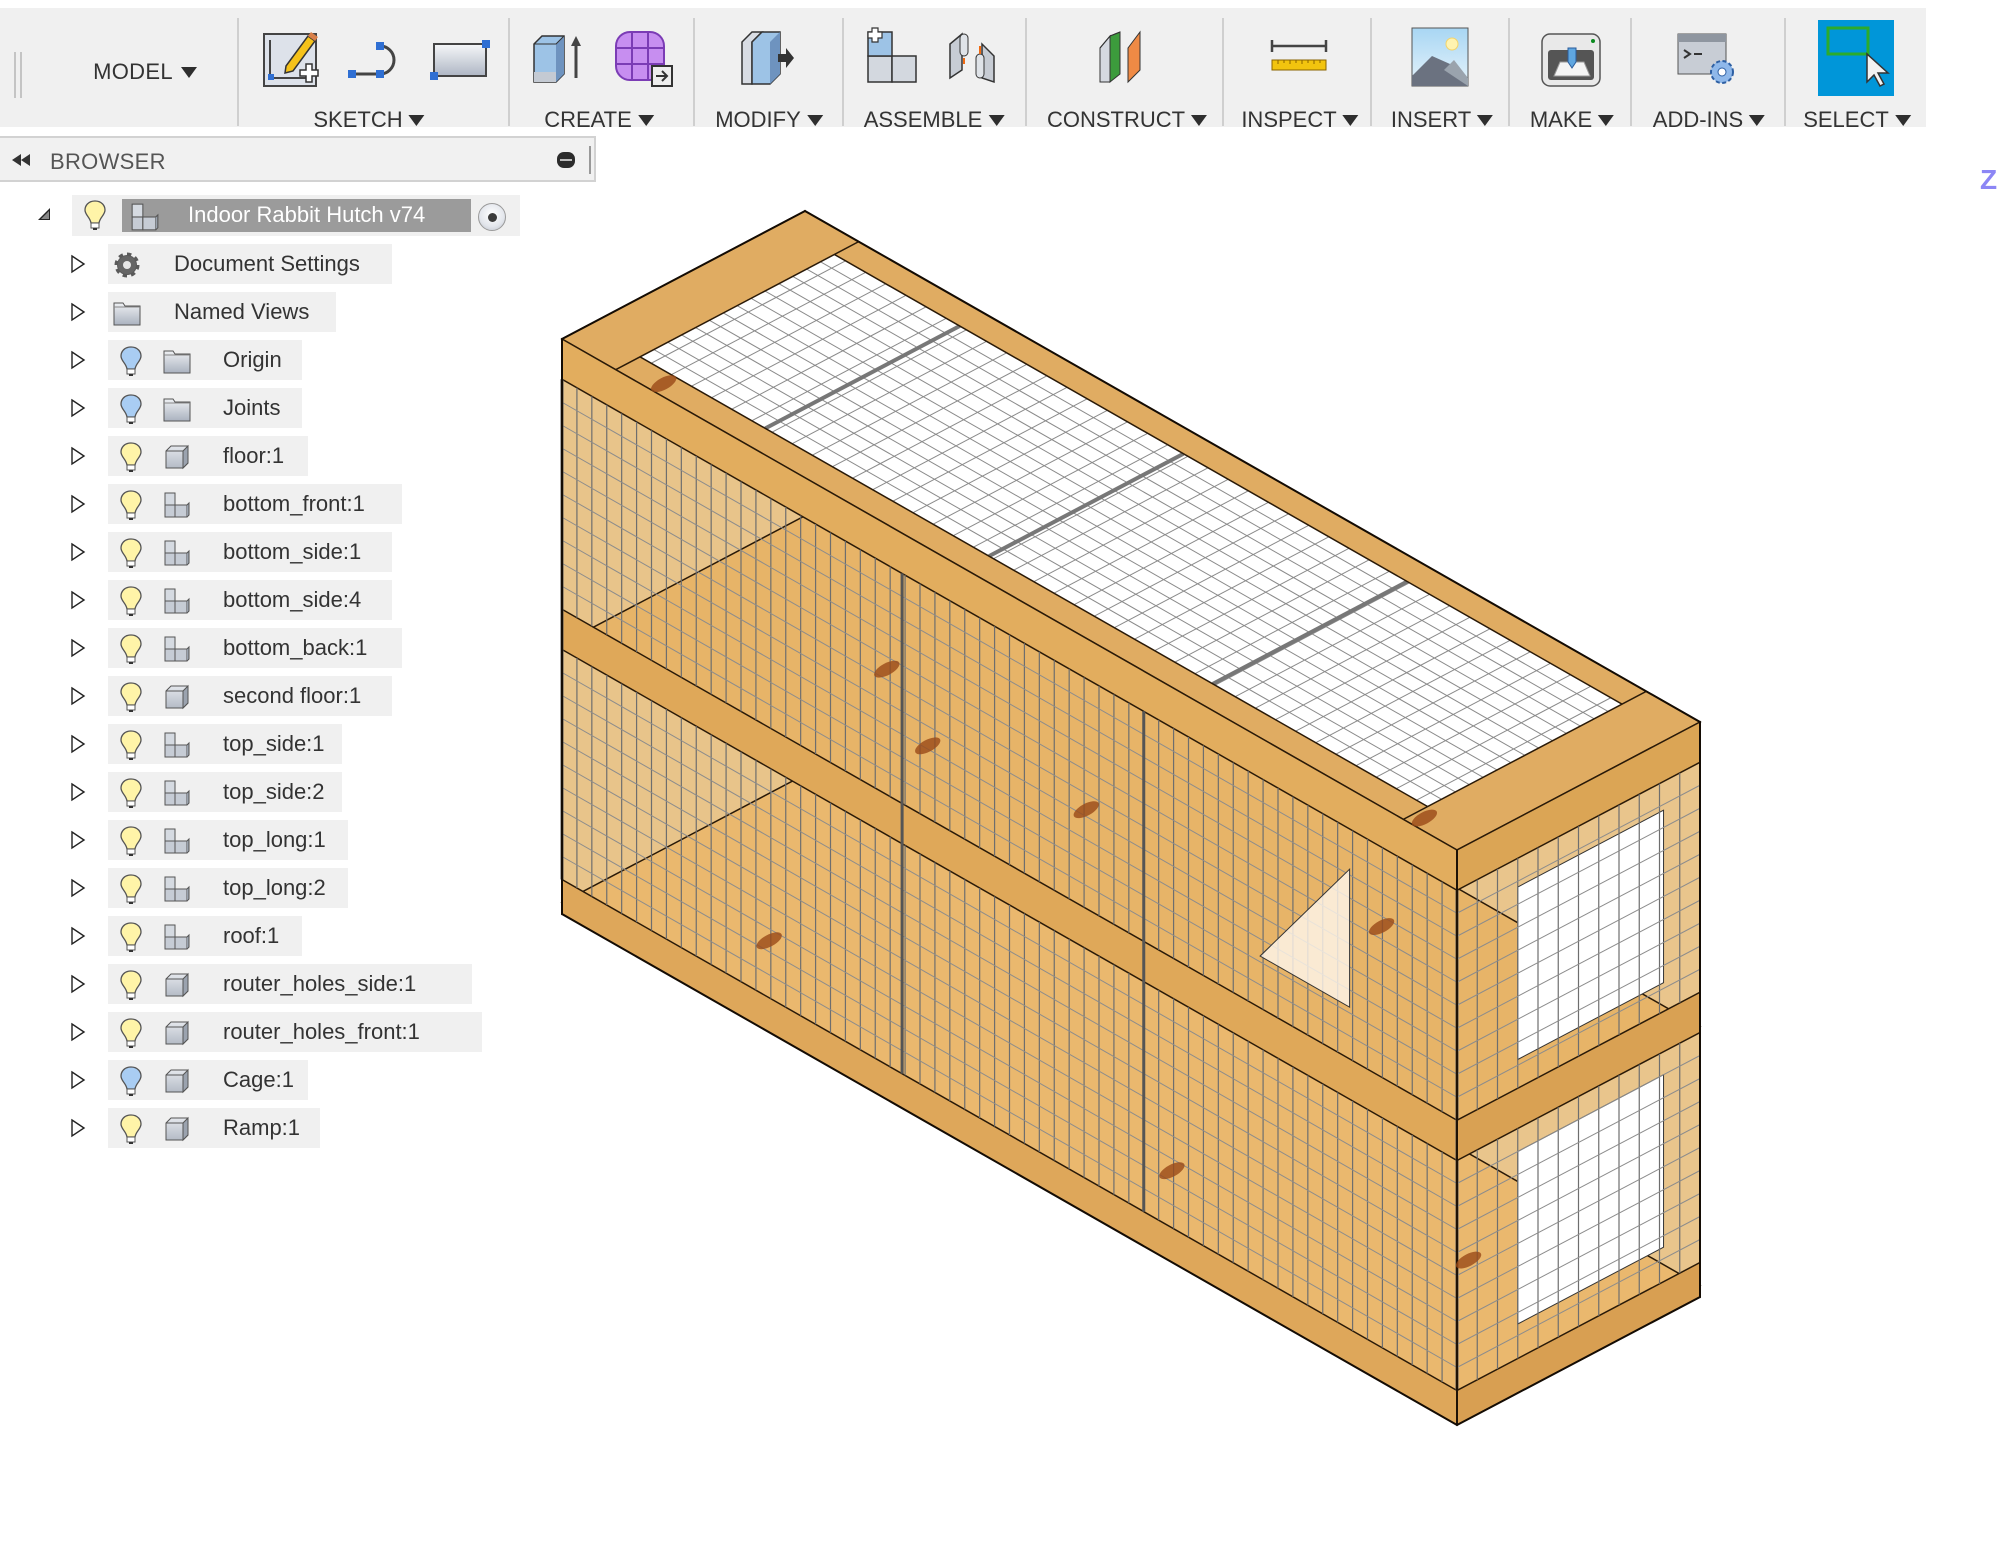 This screenshot has height=1562, width=2004. I want to click on new-component-icon, so click(893, 57).